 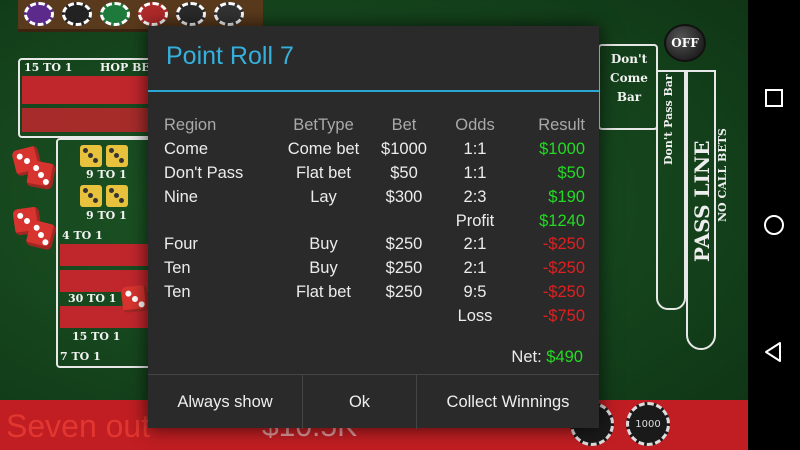 I want to click on no-call-bets-label: NO CALL BETS, so click(x=722, y=175).